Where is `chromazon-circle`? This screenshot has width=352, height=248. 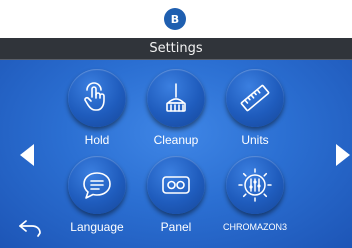 chromazon-circle is located at coordinates (255, 185).